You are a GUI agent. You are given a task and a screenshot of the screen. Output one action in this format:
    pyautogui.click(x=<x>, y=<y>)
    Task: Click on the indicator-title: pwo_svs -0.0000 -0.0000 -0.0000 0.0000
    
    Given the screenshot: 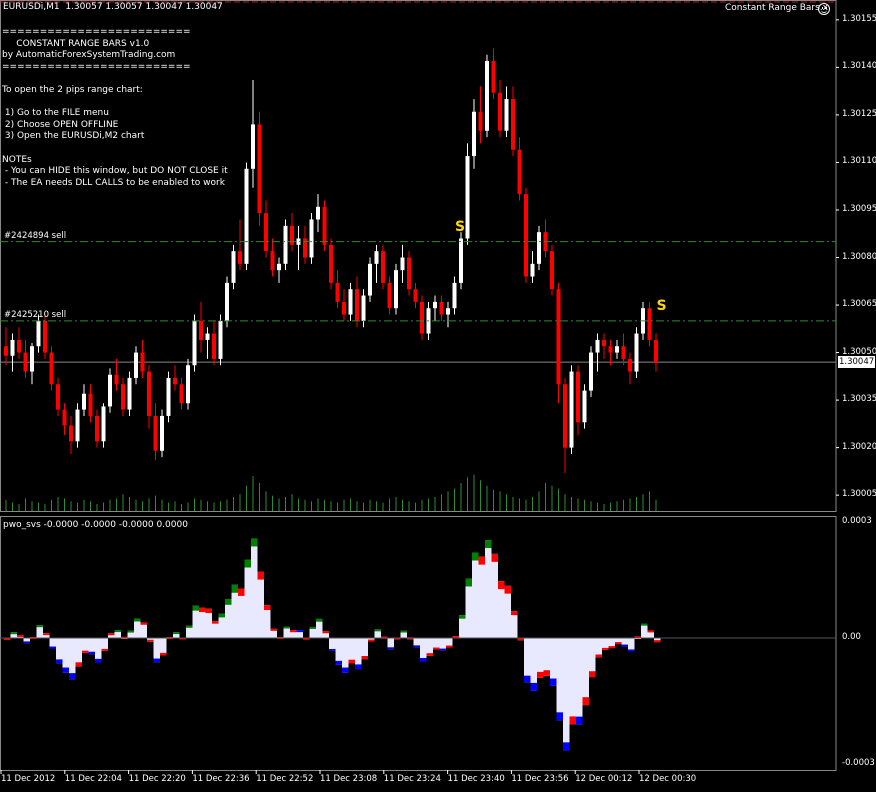 What is the action you would take?
    pyautogui.click(x=95, y=525)
    